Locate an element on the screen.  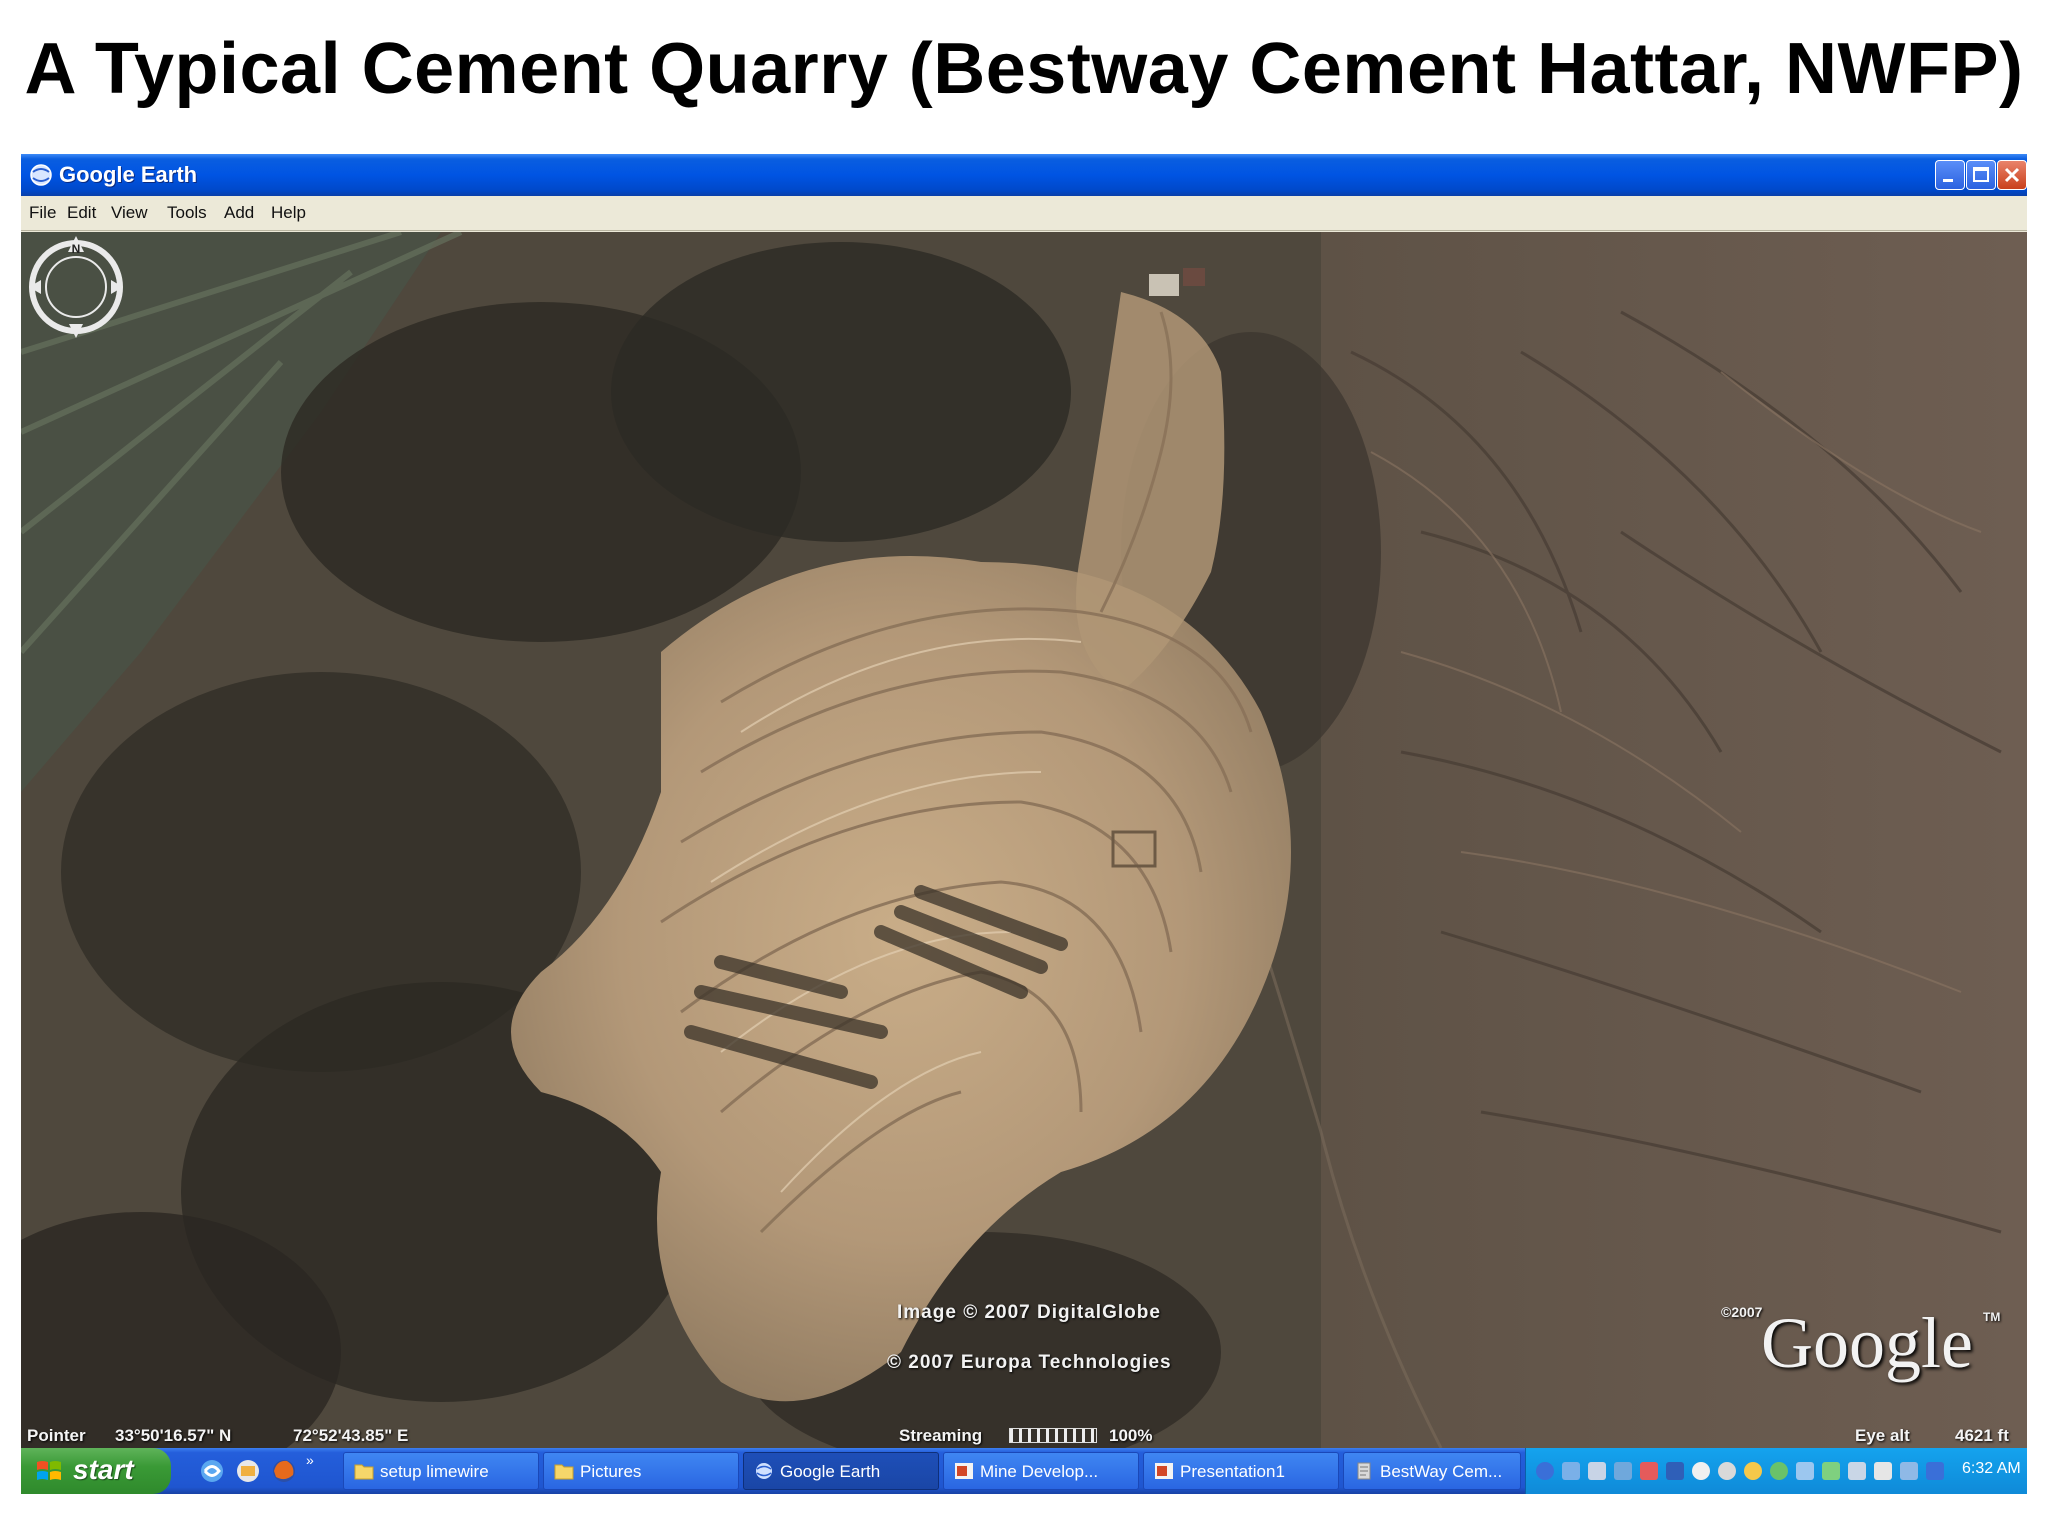
streaming-label: Streaming is located at coordinates (941, 1435).